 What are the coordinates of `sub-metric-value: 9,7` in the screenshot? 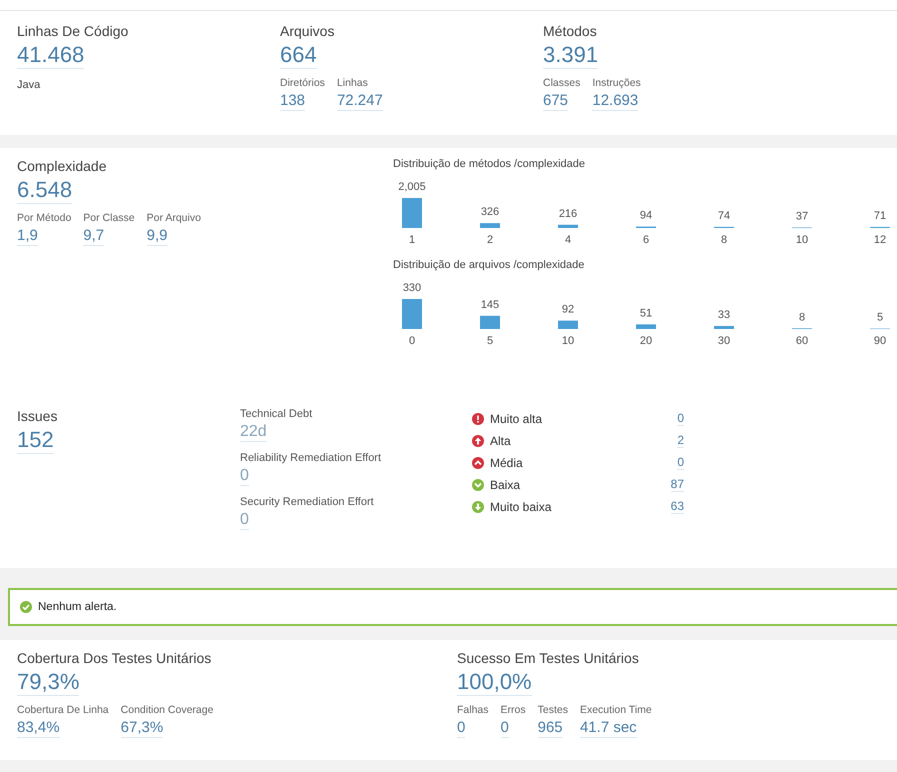 It's located at (93, 236).